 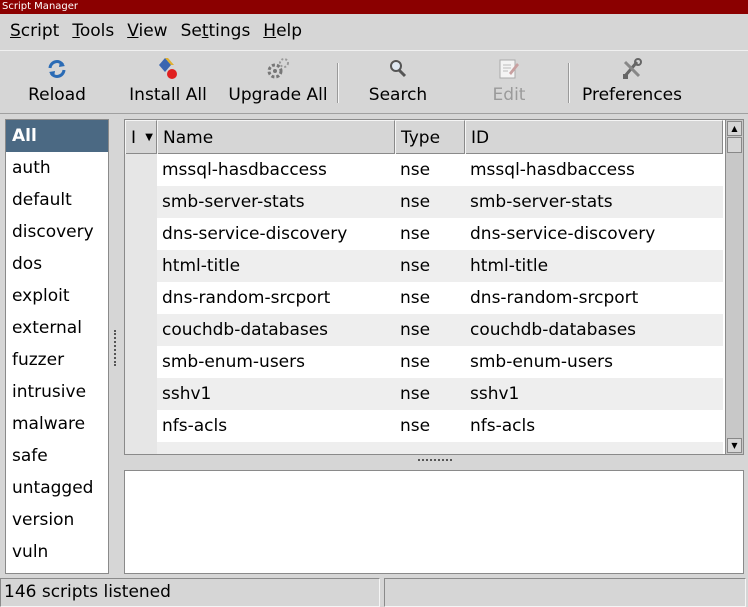 What do you see at coordinates (57, 424) in the screenshot?
I see `category-item: malware` at bounding box center [57, 424].